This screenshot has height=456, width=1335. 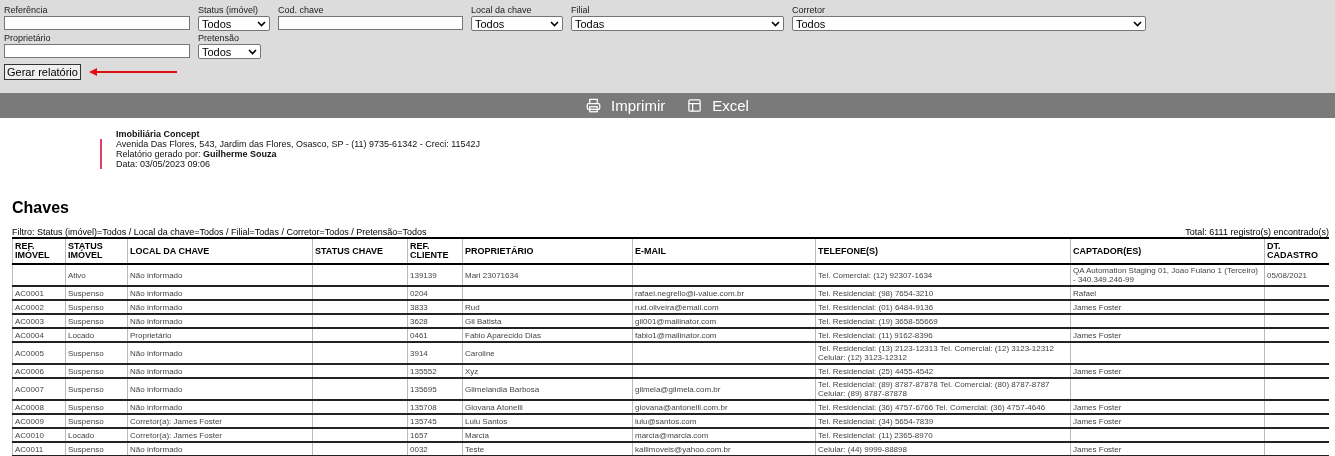 I want to click on table-cell: fabio1@mailinator.com, so click(x=724, y=335).